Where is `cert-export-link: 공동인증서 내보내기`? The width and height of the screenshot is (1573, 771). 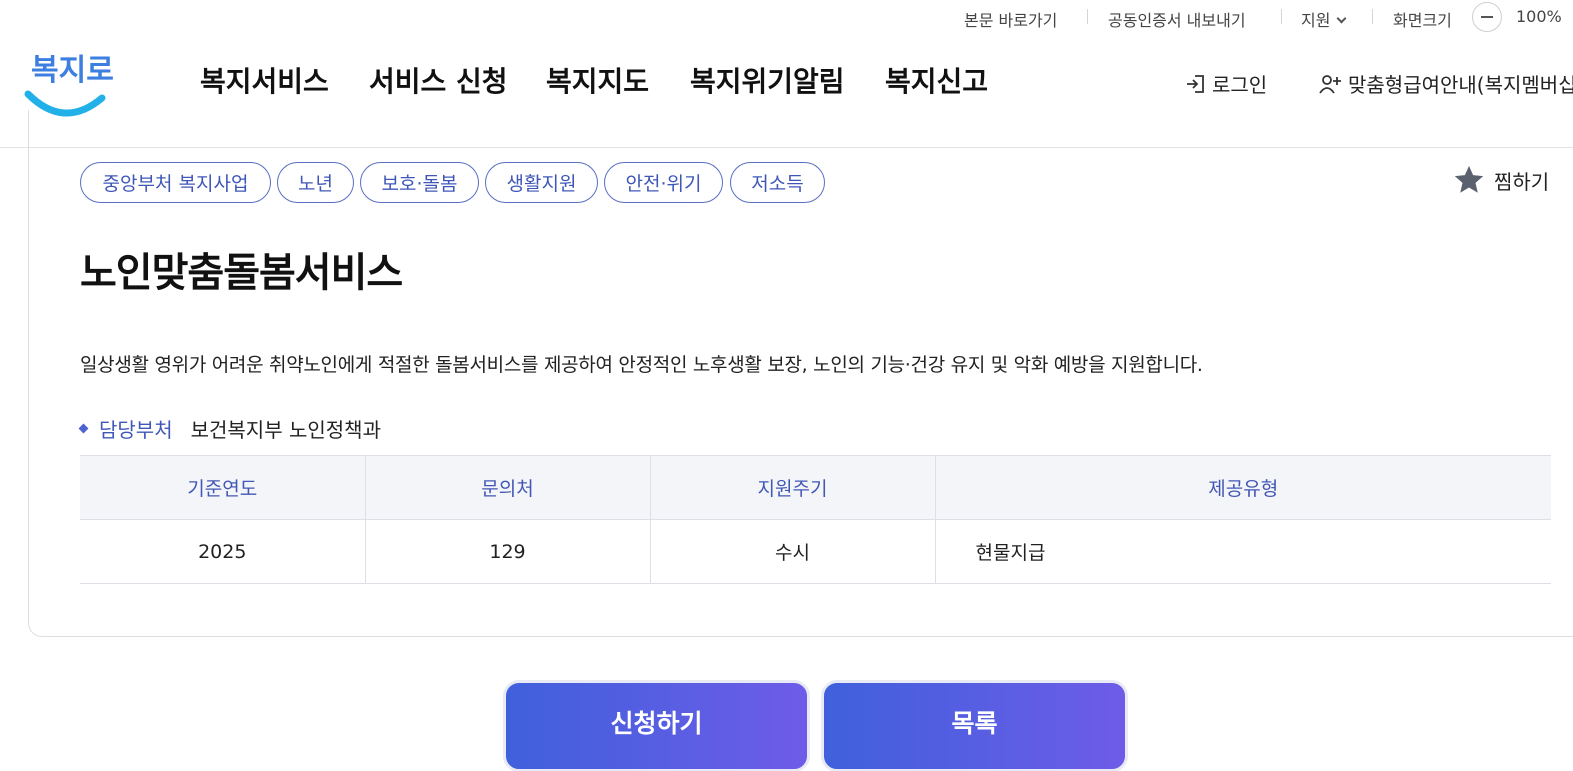
cert-export-link: 공동인증서 내보내기 is located at coordinates (1177, 19).